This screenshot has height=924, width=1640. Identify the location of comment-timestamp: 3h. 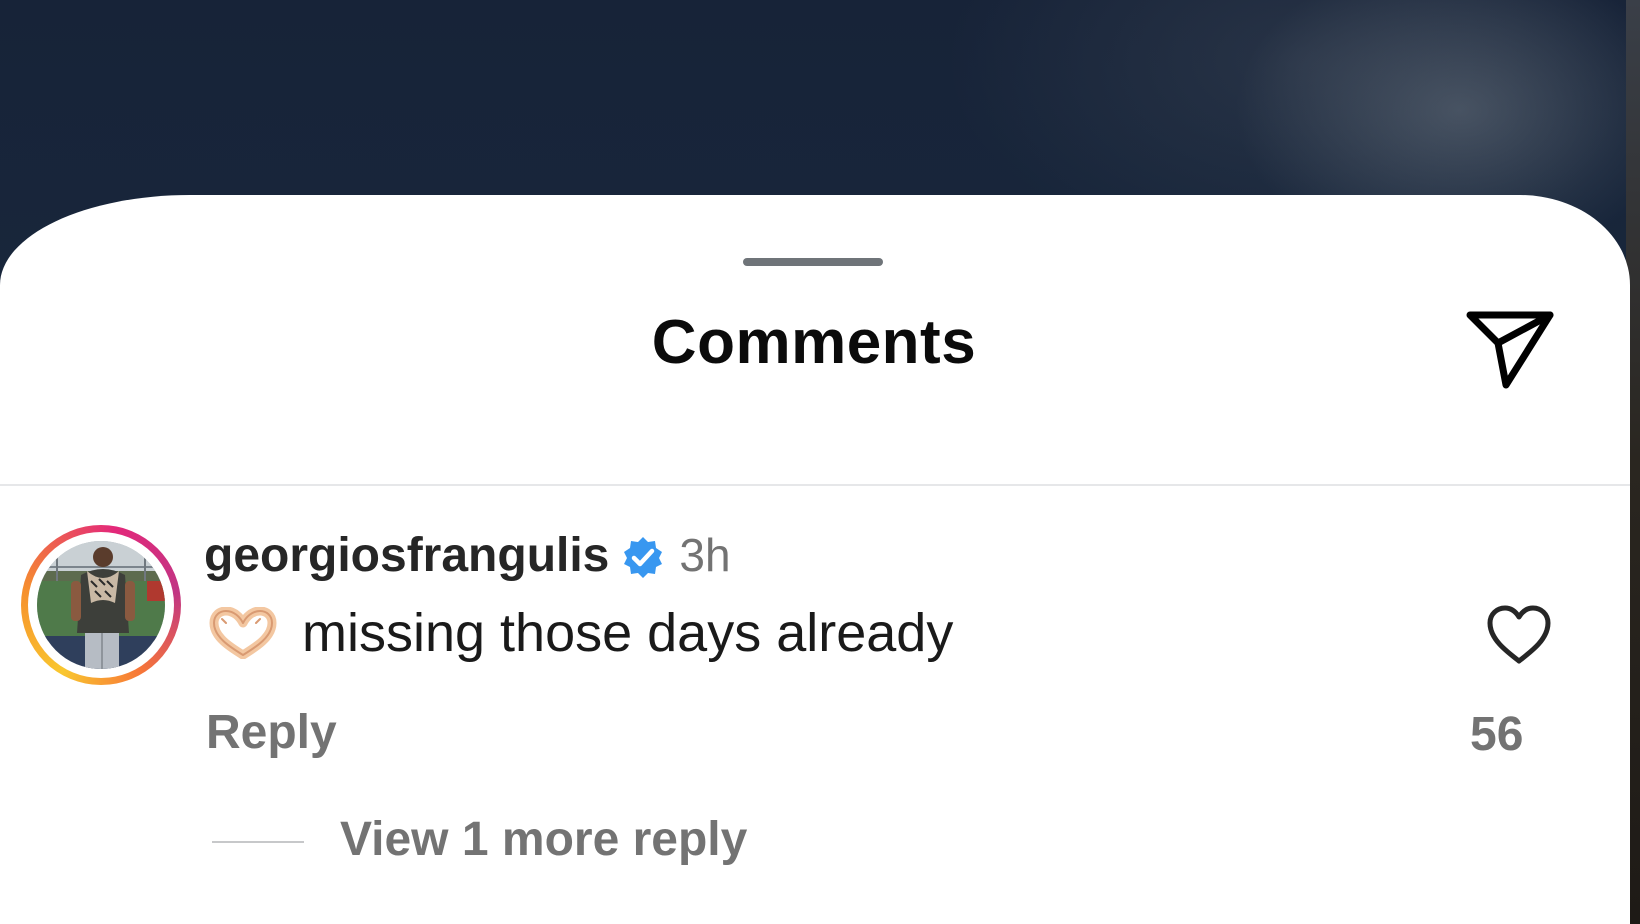
(705, 555).